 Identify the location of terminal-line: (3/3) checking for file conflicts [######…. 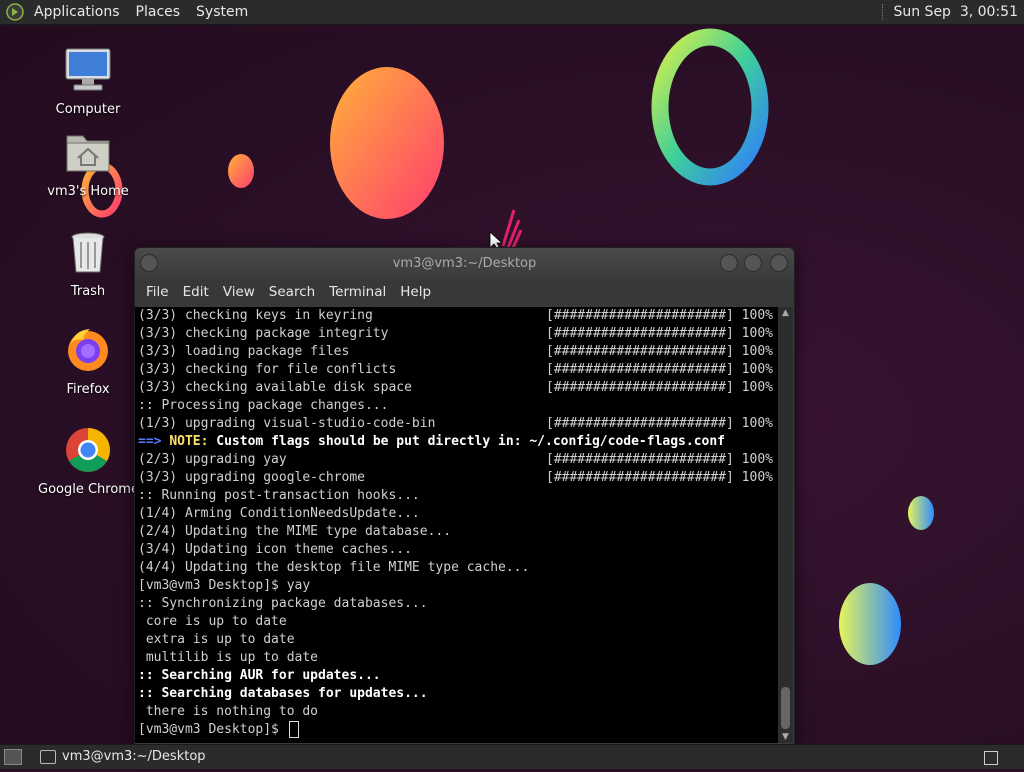
(456, 370).